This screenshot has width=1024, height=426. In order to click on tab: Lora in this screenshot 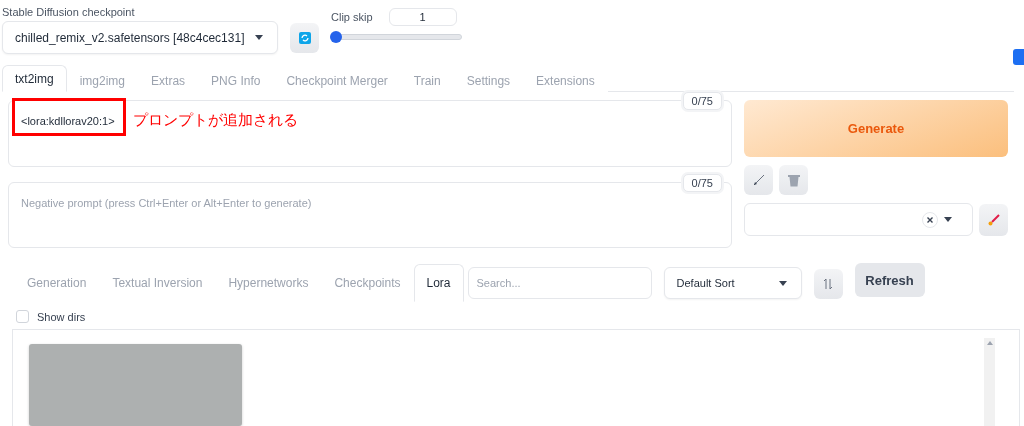, I will do `click(438, 283)`.